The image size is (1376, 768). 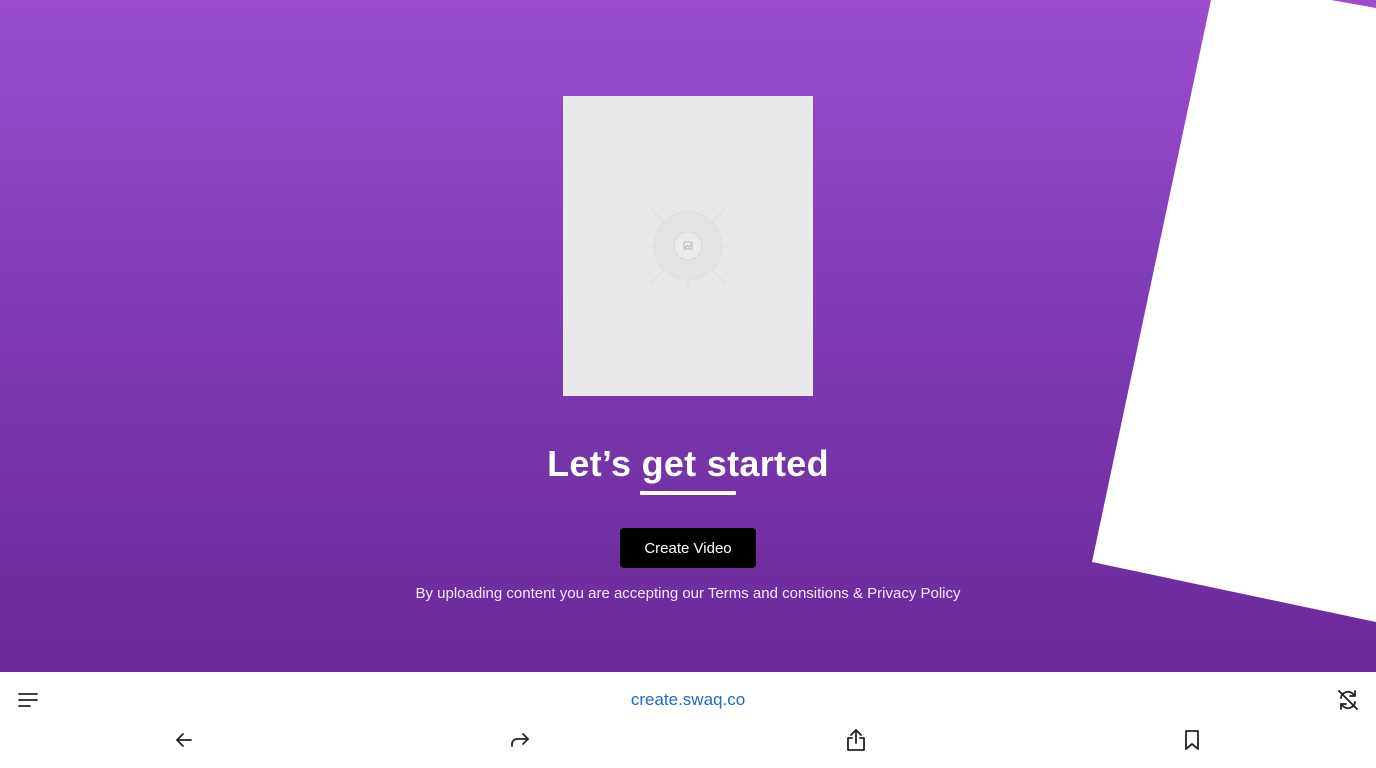 I want to click on title-underline, so click(x=688, y=493).